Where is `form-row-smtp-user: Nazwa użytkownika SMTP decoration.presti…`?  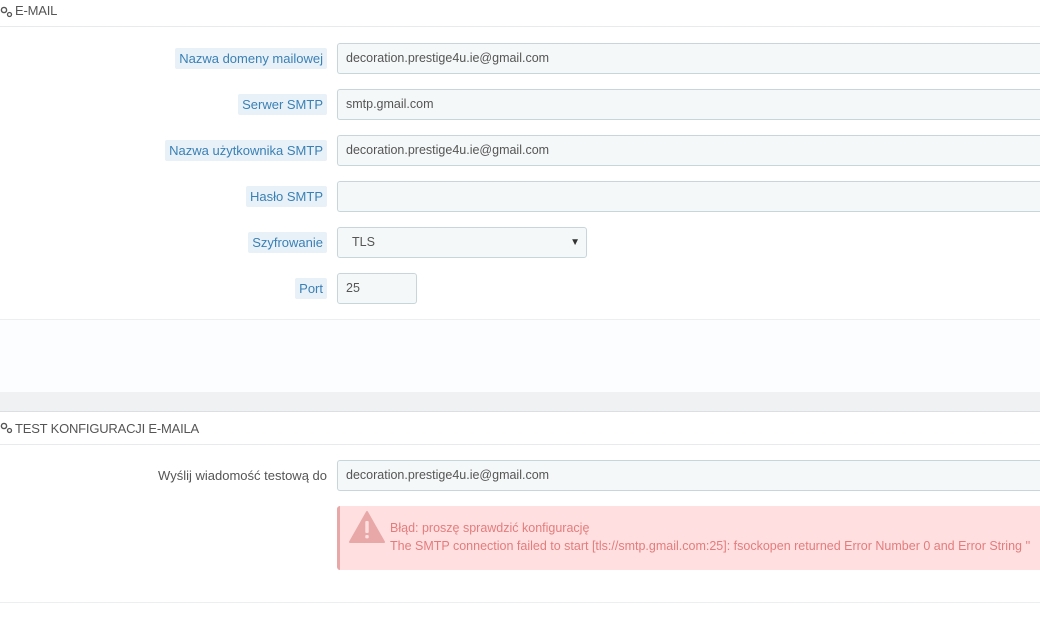
form-row-smtp-user: Nazwa użytkownika SMTP decoration.presti… is located at coordinates (520, 150).